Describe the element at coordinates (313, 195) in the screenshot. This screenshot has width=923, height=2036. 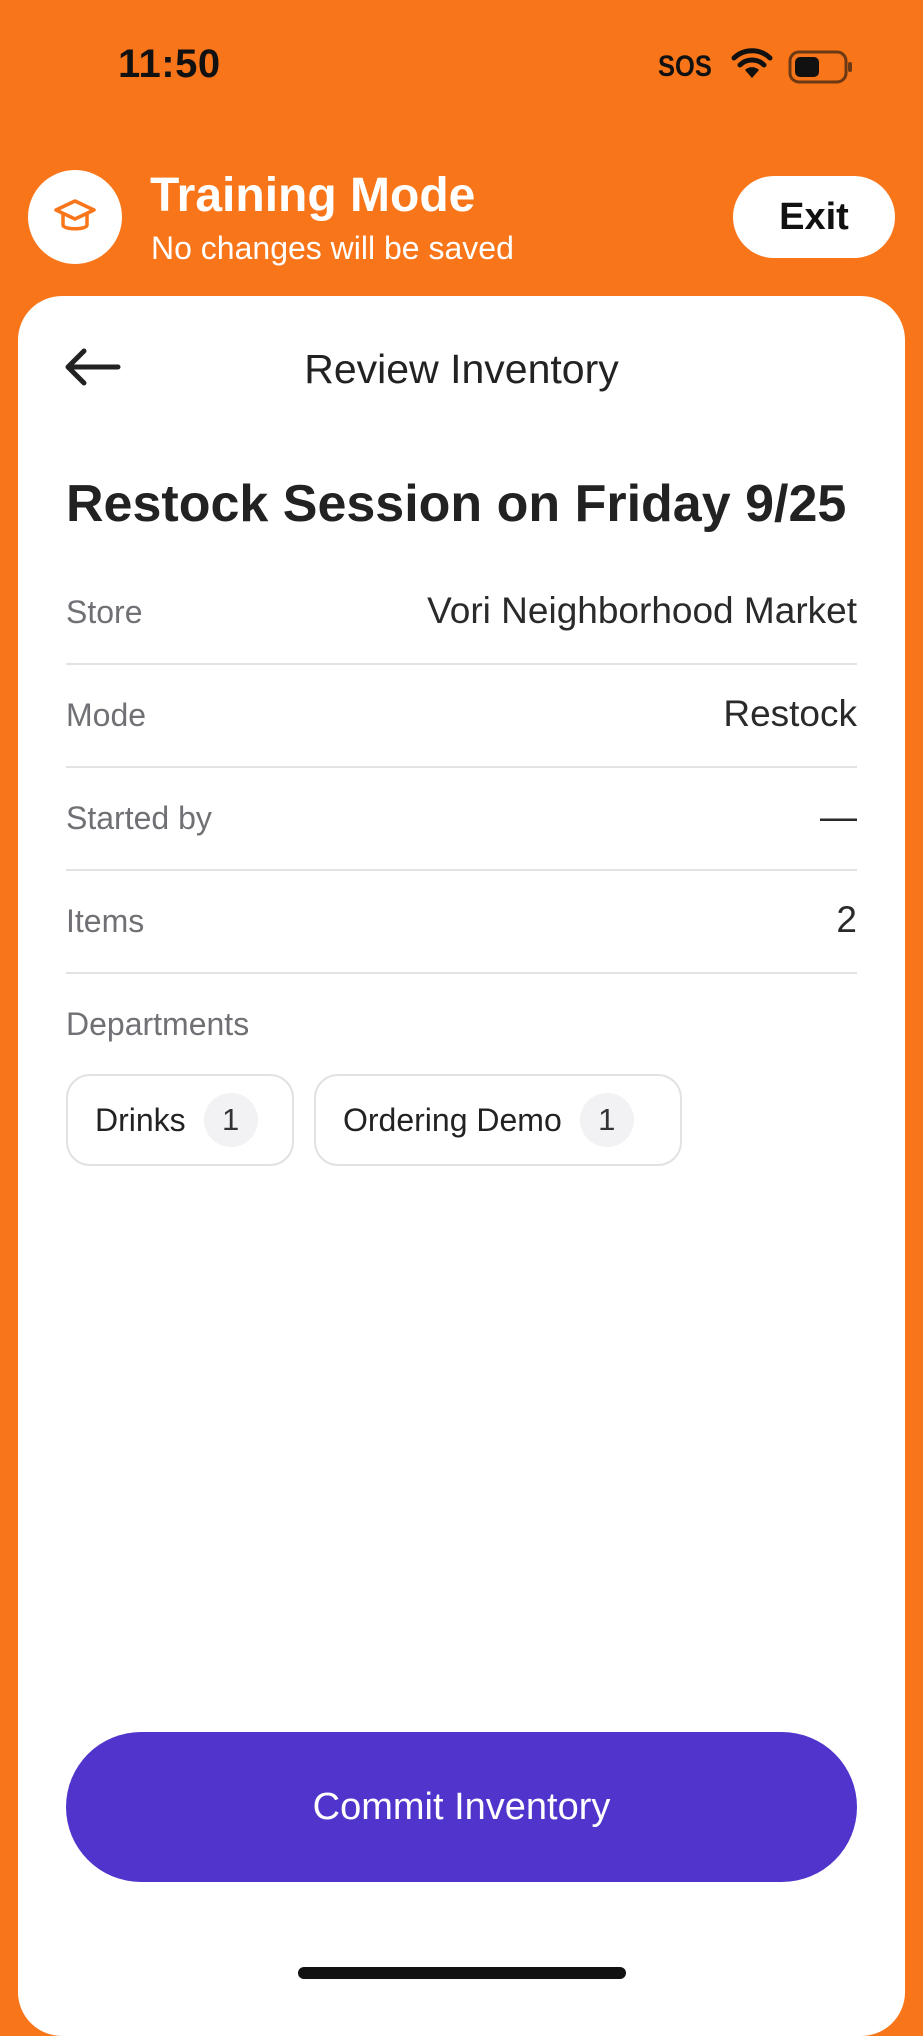
I see `training-mode-title: Training Mode` at that location.